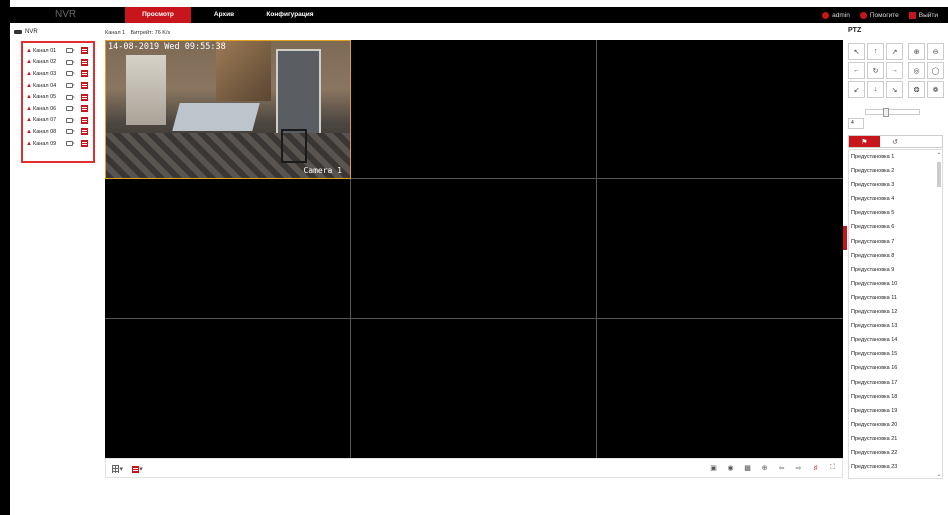 This screenshot has width=948, height=515. I want to click on channel-item: ▲ Канал 01, so click(59, 51).